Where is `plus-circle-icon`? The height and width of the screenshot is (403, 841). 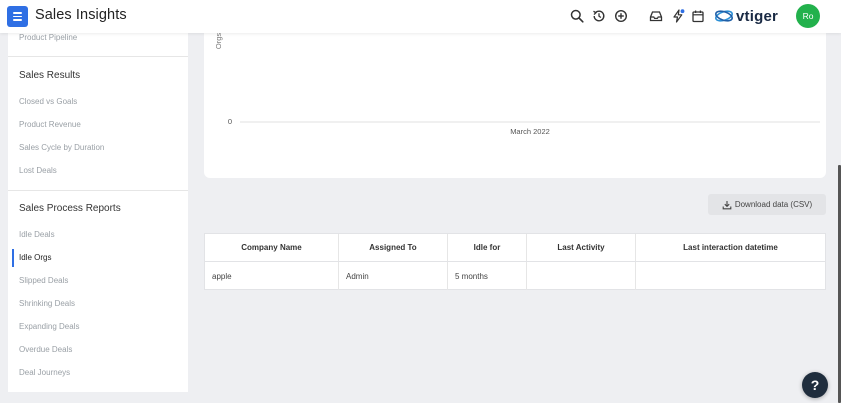
plus-circle-icon is located at coordinates (621, 16).